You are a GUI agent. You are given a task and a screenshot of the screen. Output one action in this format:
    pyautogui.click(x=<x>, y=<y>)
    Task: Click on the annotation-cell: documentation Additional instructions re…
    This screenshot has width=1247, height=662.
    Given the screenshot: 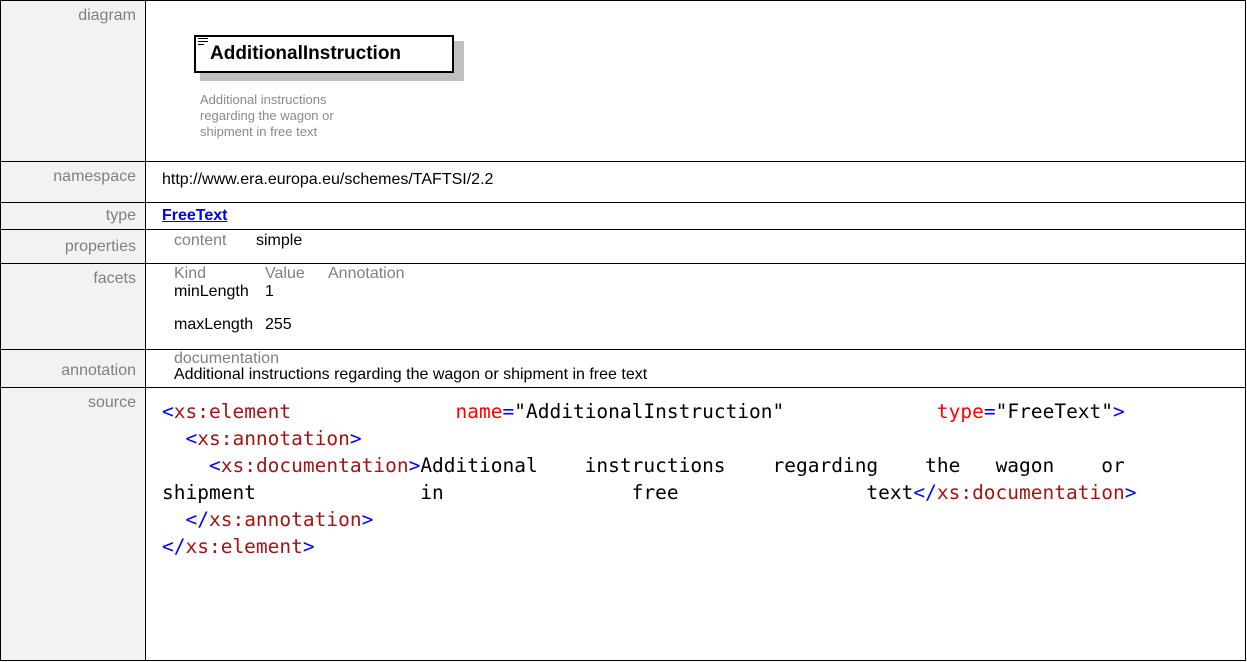 What is the action you would take?
    pyautogui.click(x=695, y=368)
    